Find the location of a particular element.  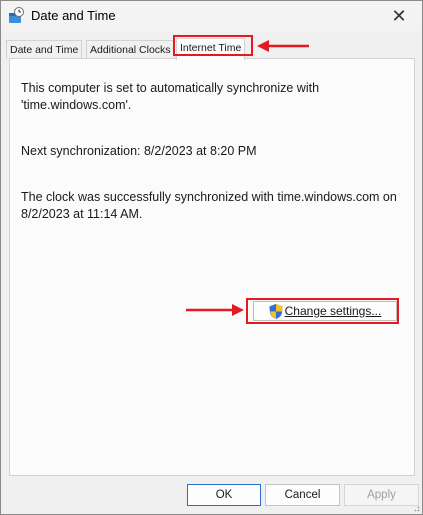

ok-label: OK is located at coordinates (224, 495).